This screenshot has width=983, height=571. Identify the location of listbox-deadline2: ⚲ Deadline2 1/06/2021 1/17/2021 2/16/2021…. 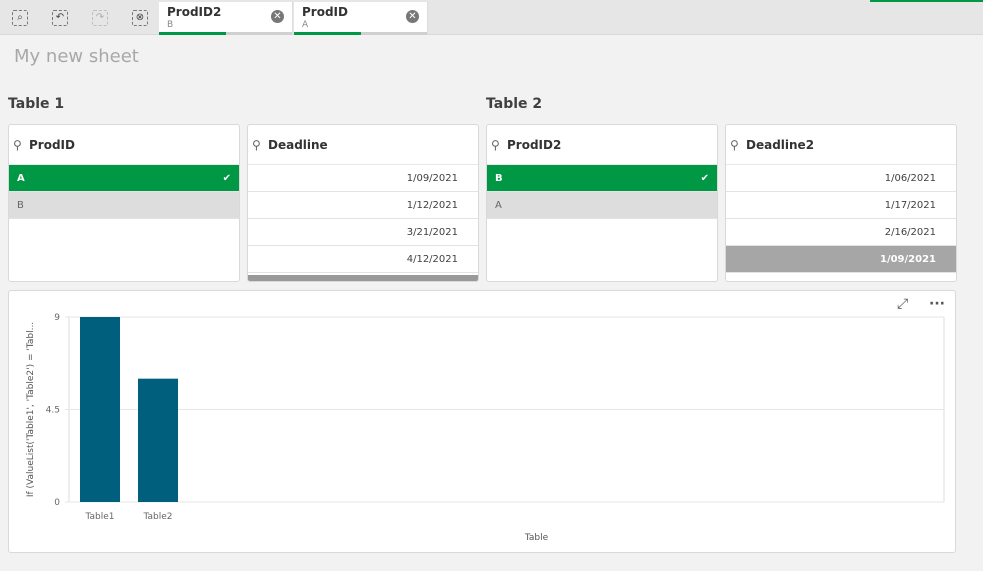
(841, 203).